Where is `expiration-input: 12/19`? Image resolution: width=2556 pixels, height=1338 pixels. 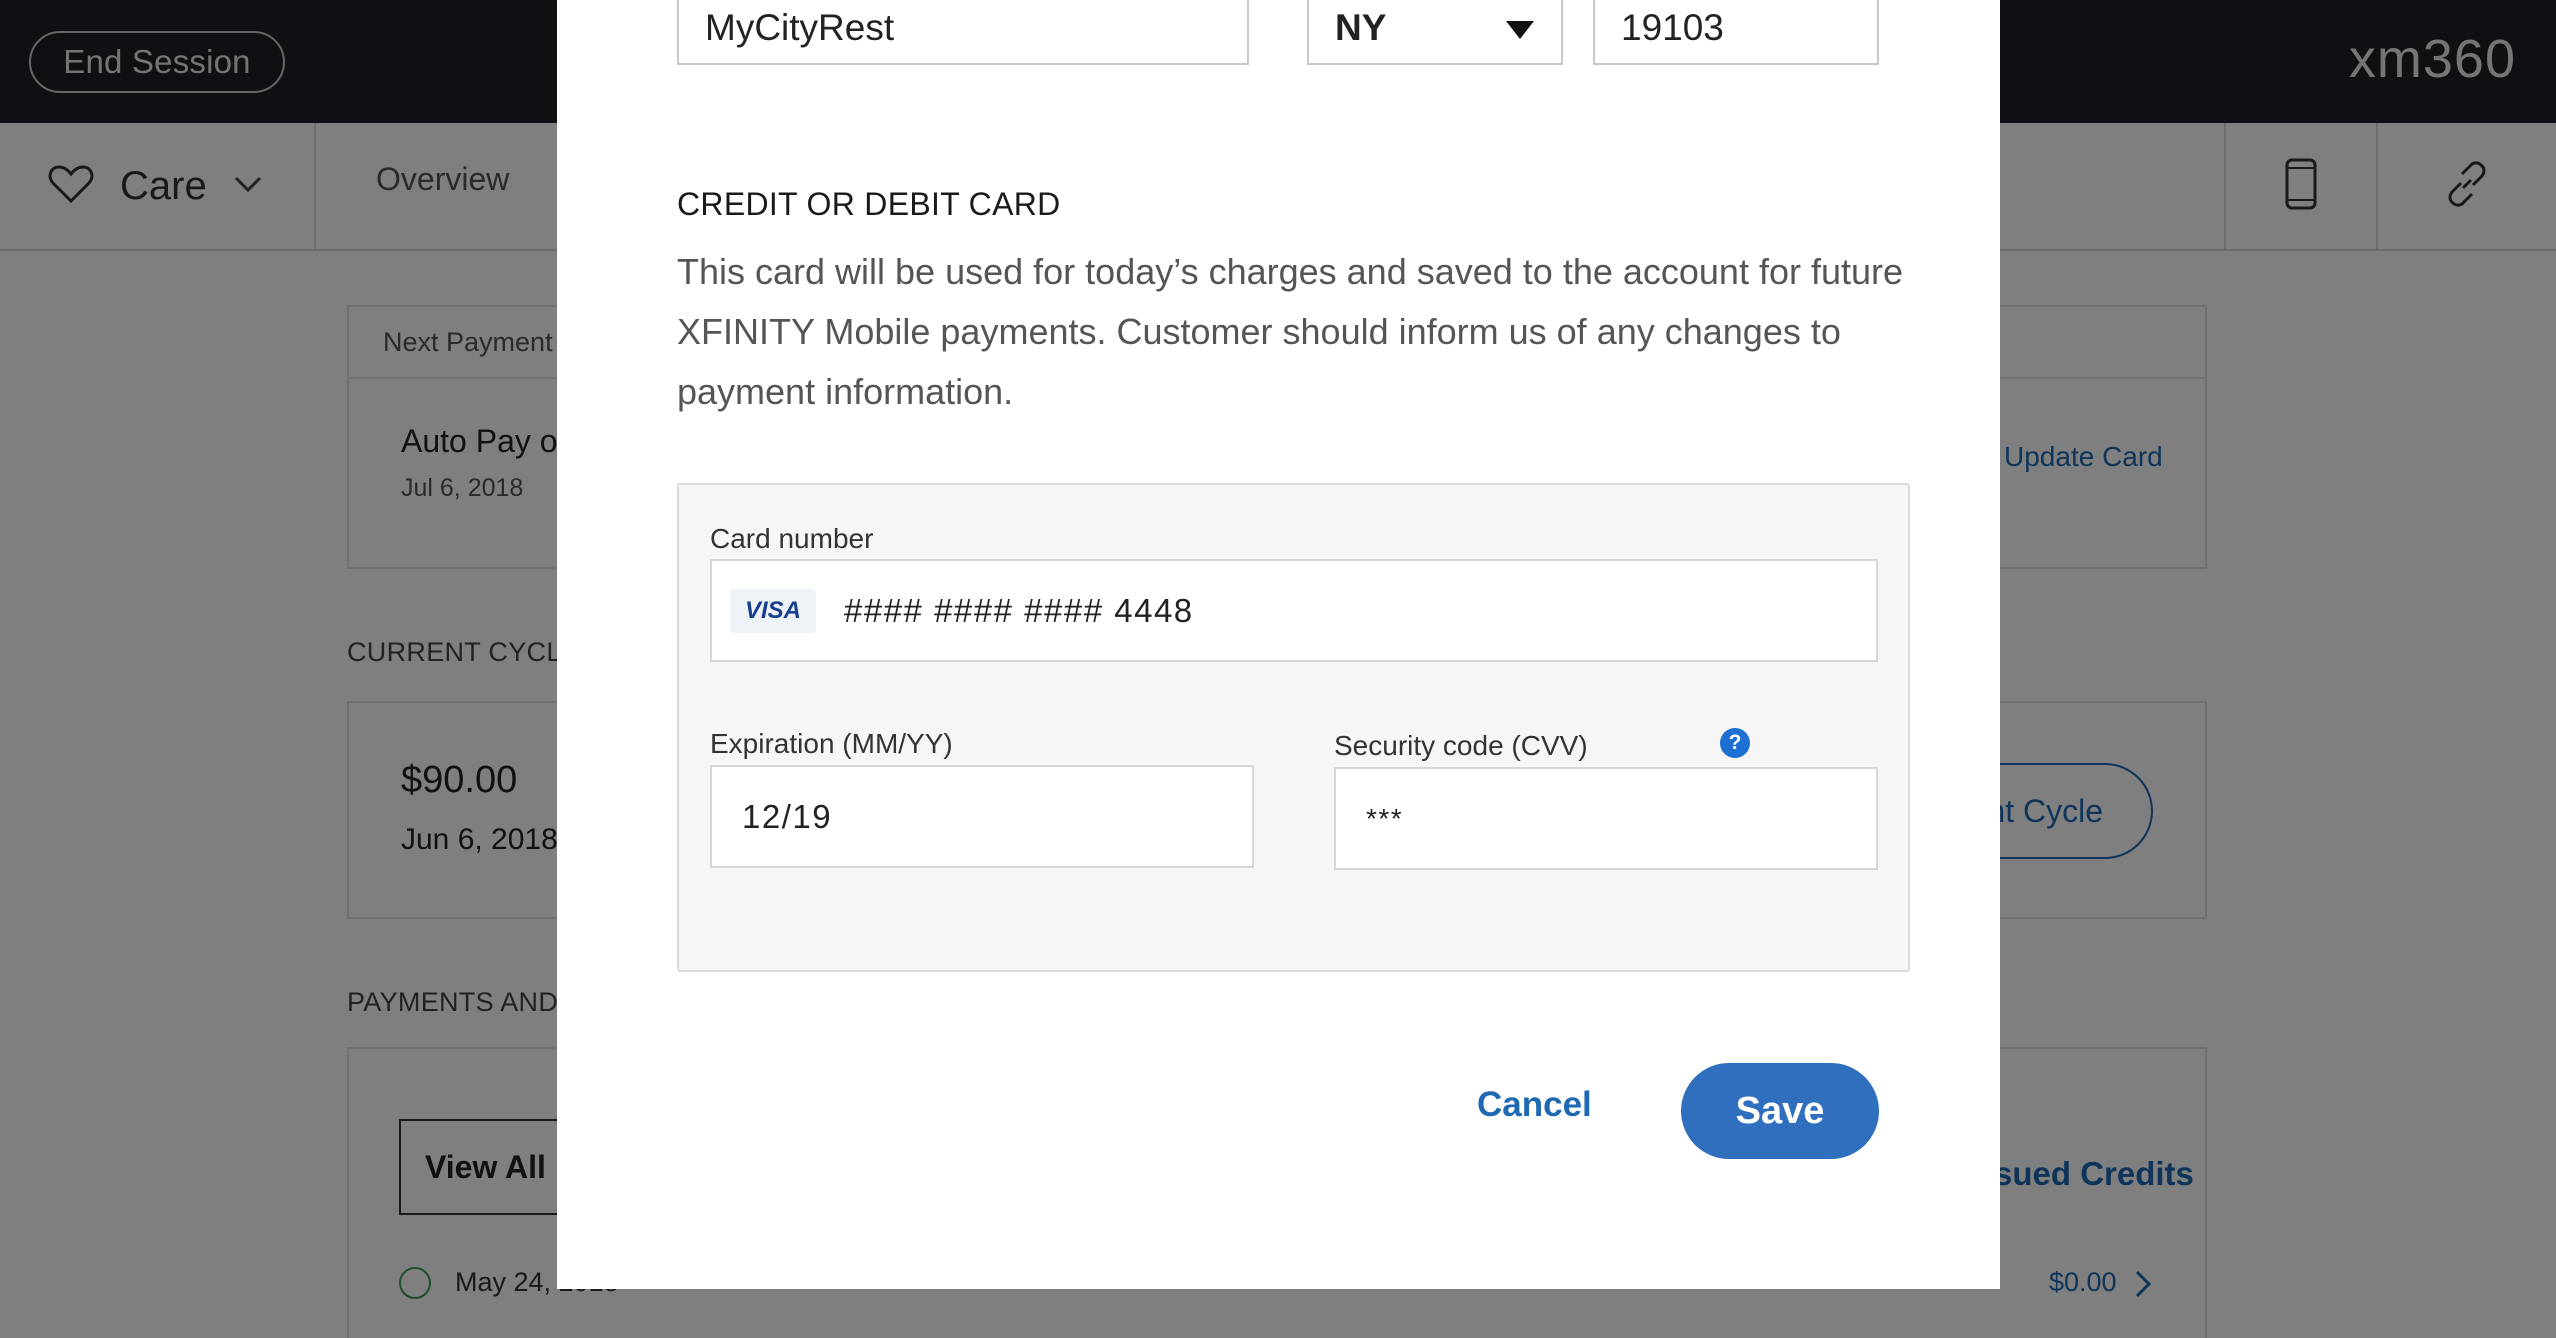
expiration-input: 12/19 is located at coordinates (982, 816).